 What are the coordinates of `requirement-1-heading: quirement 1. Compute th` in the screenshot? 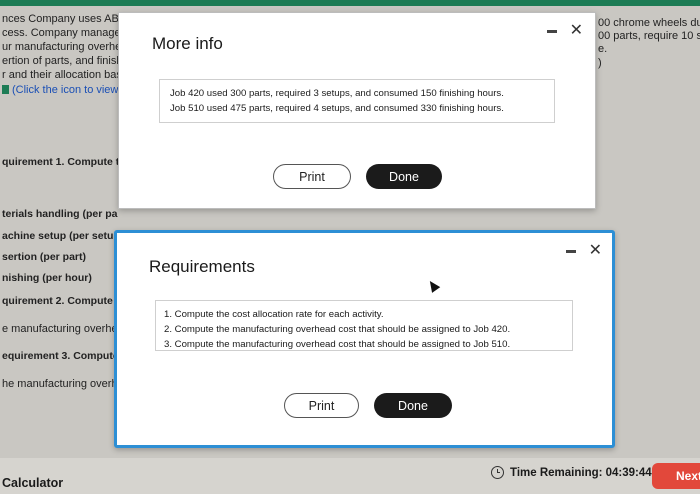 It's located at (64, 162).